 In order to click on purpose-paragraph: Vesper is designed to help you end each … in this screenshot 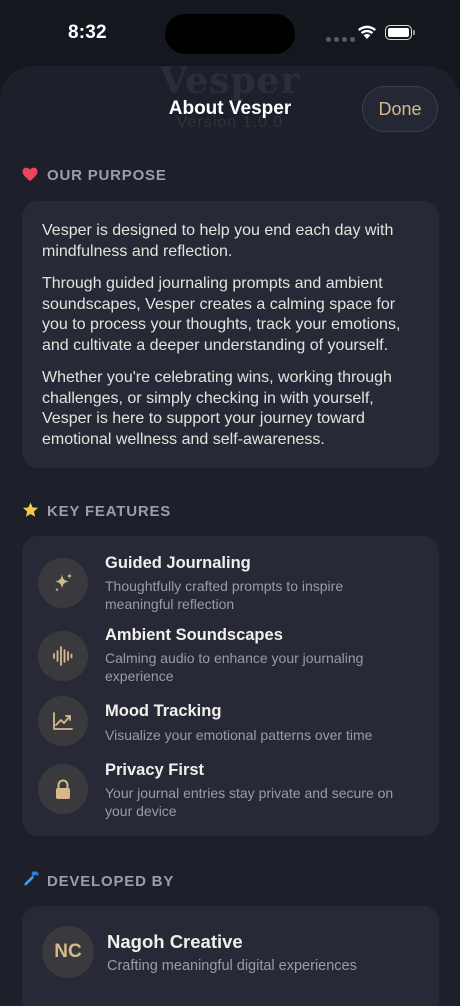, I will do `click(218, 241)`.